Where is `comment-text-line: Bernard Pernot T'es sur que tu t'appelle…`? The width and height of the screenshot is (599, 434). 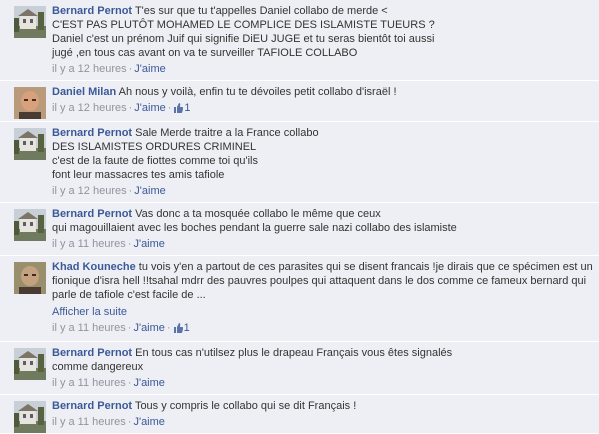 comment-text-line: Bernard Pernot T'es sur que tu t'appelle… is located at coordinates (322, 11).